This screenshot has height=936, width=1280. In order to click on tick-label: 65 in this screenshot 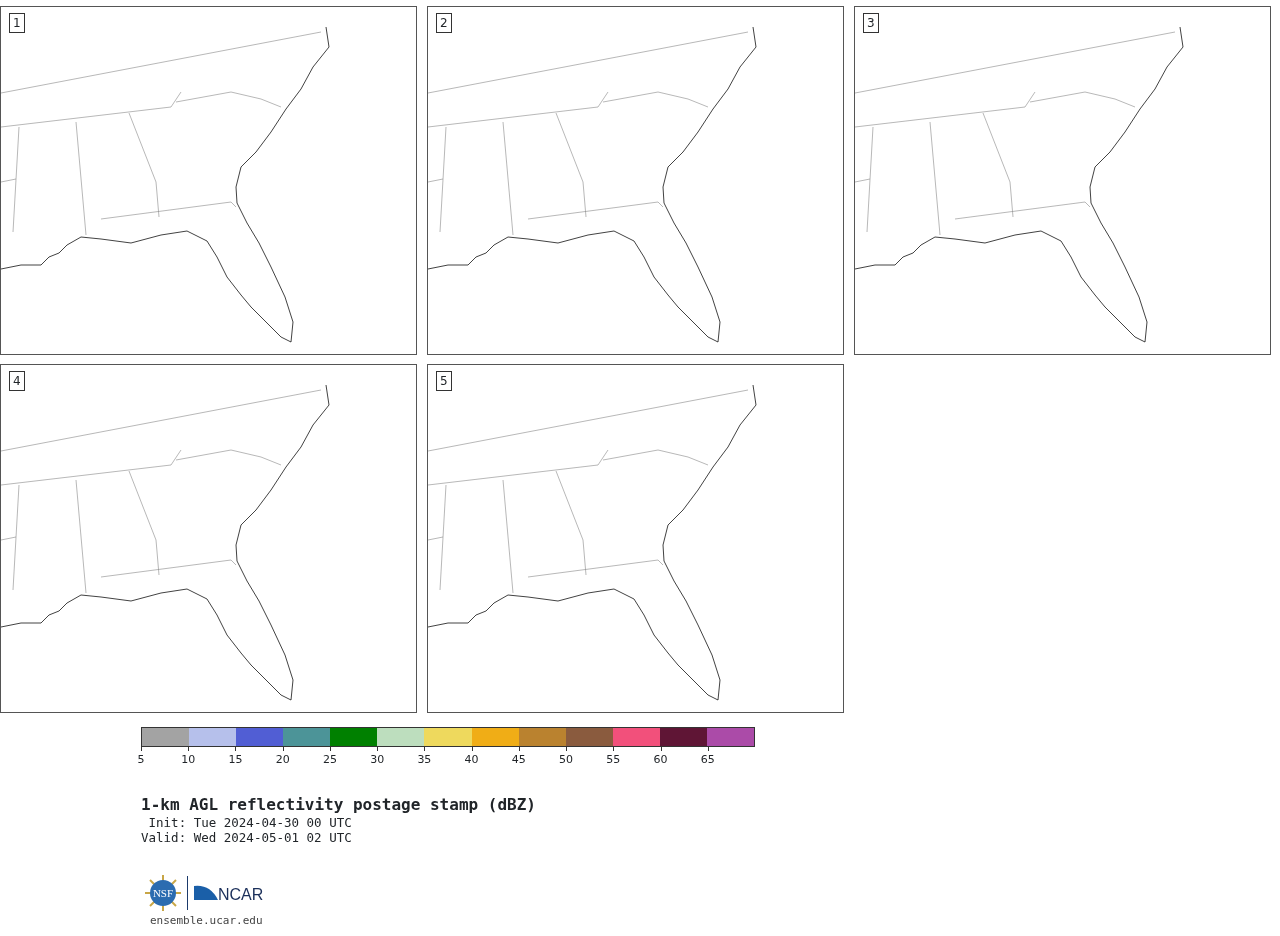, I will do `click(707, 760)`.